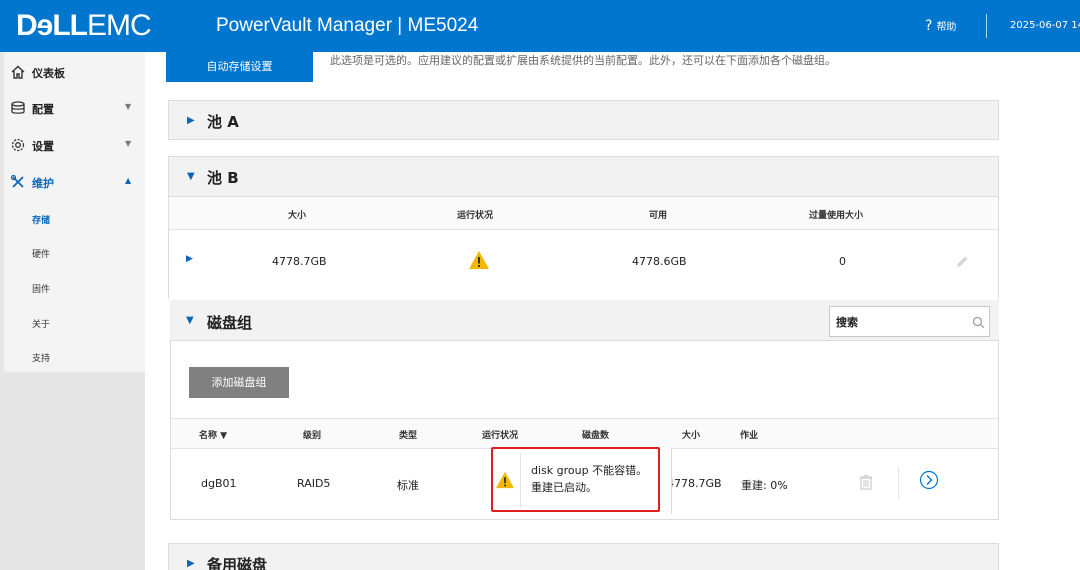  I want to click on sidebar-nav: 仪表板 配置 ▼ 设置 ▼ 维护 ▲ 存储 硬件 固件 关于 支持, so click(74, 212).